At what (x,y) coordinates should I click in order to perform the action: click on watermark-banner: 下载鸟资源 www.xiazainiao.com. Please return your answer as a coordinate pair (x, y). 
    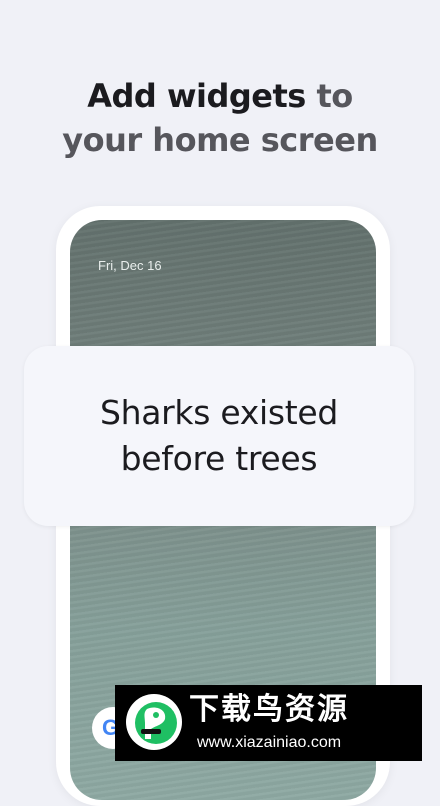
    Looking at the image, I should click on (268, 723).